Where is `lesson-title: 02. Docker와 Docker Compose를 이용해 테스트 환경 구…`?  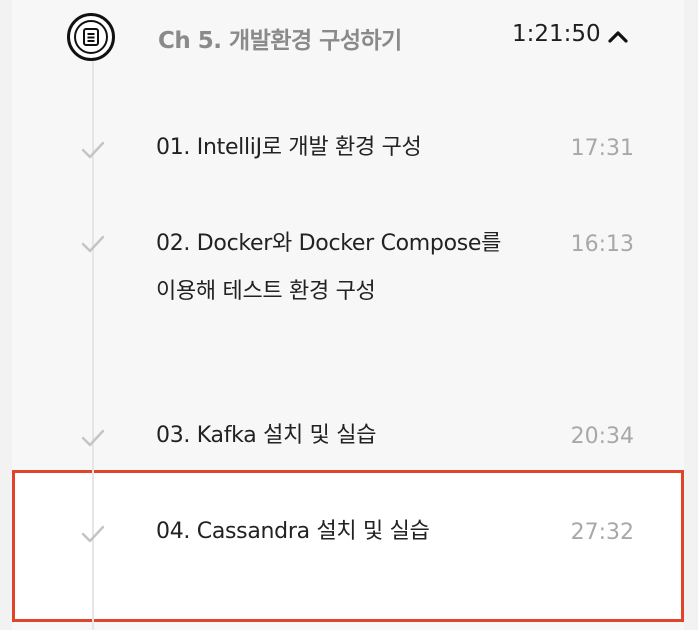
lesson-title: 02. Docker와 Docker Compose를 이용해 테스트 환경 구… is located at coordinates (329, 267).